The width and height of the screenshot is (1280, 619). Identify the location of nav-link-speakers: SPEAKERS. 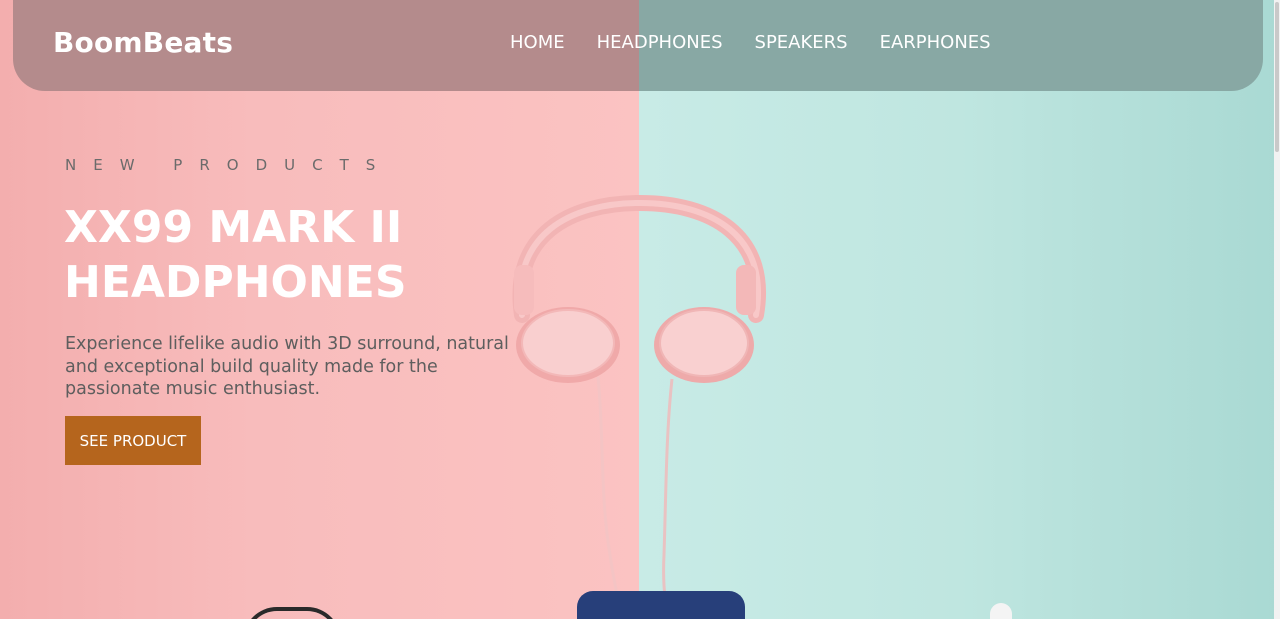
(801, 43).